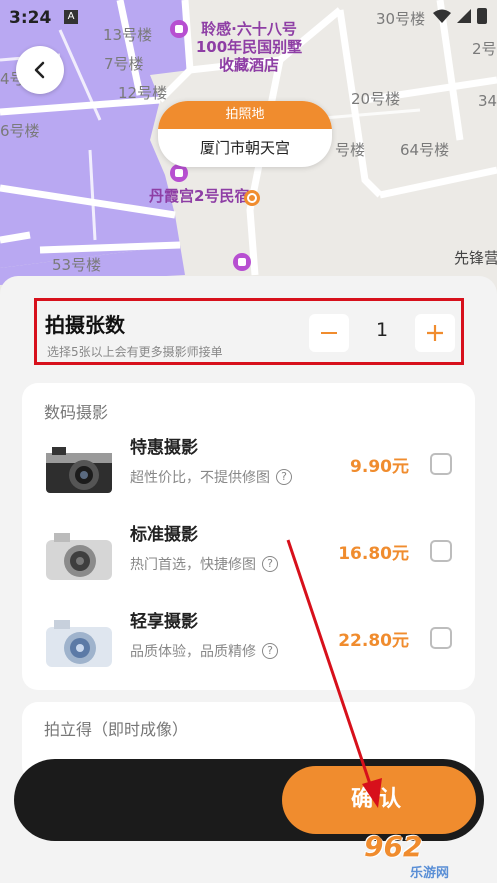 The width and height of the screenshot is (497, 883). I want to click on notification-icon: A, so click(71, 17).